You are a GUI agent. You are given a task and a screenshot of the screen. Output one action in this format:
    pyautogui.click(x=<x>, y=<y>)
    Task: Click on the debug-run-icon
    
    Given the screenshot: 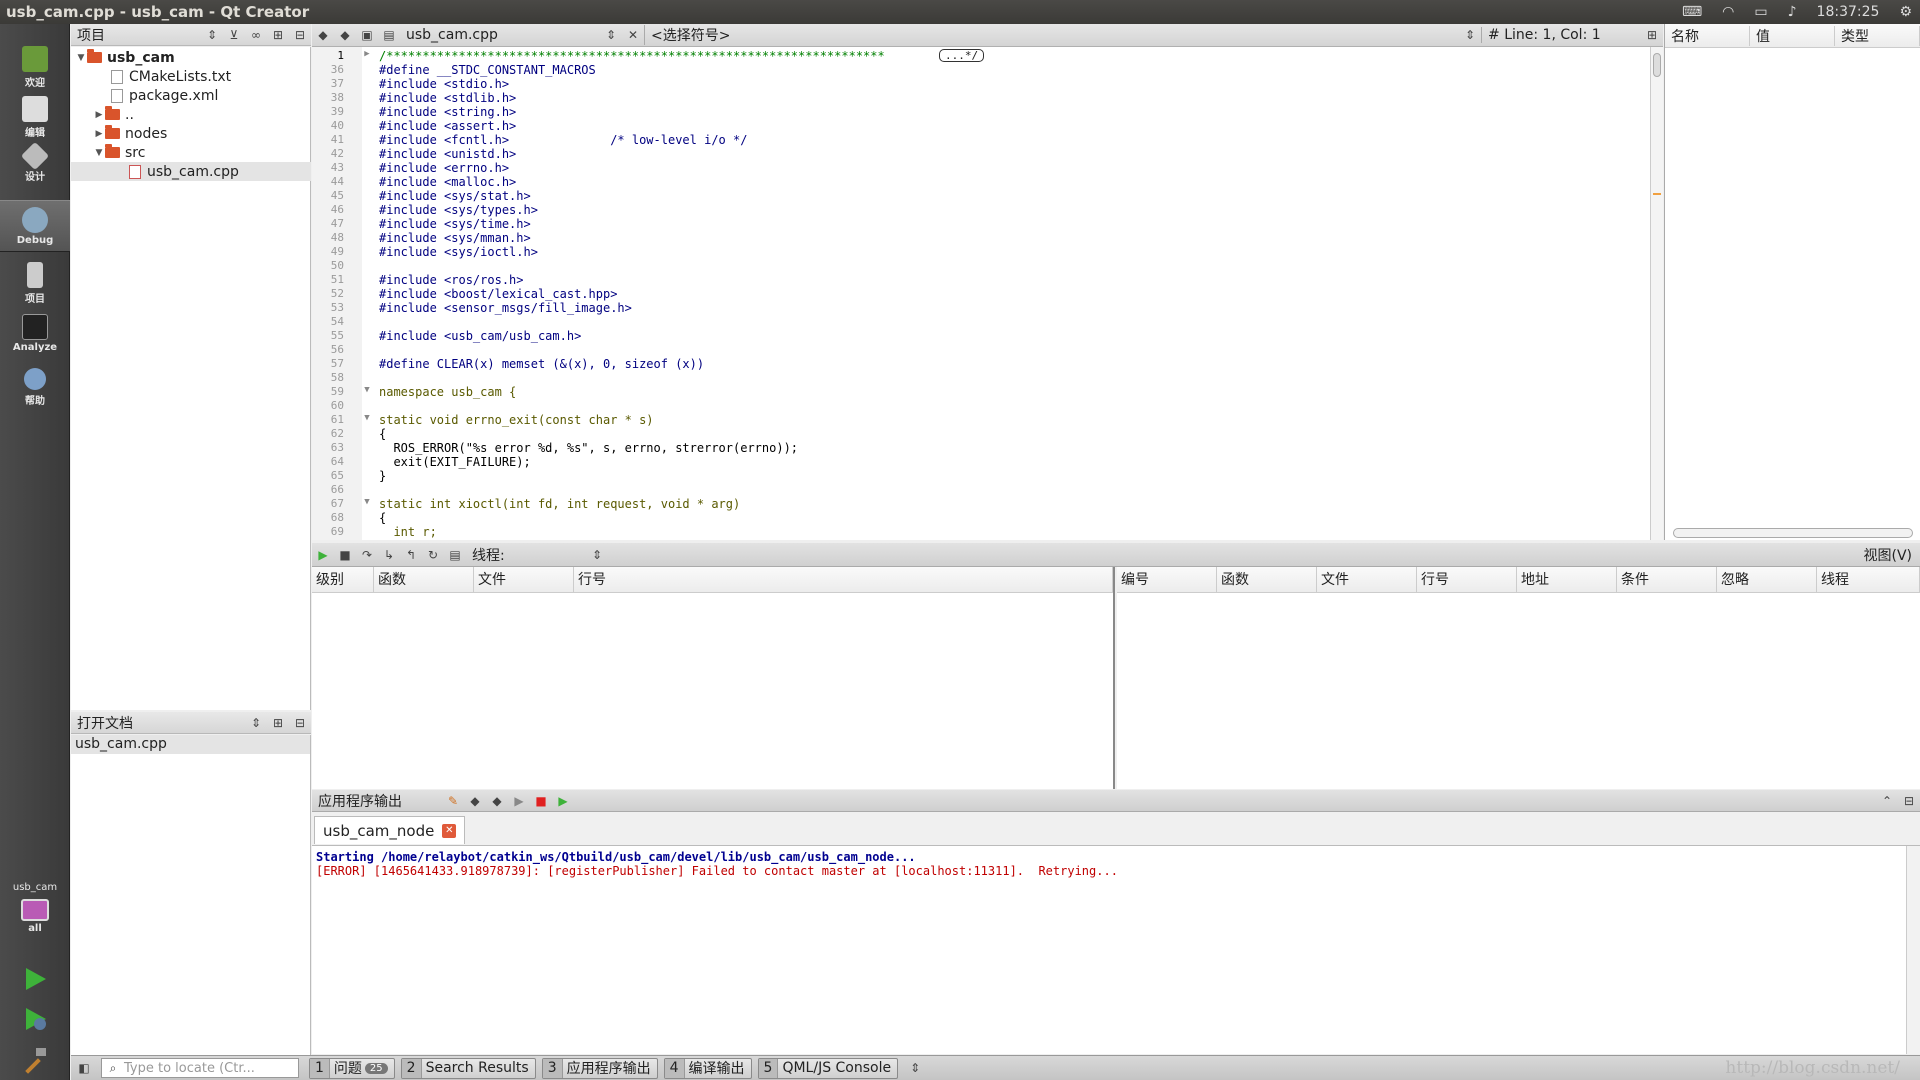 What is the action you would take?
    pyautogui.click(x=35, y=1019)
    